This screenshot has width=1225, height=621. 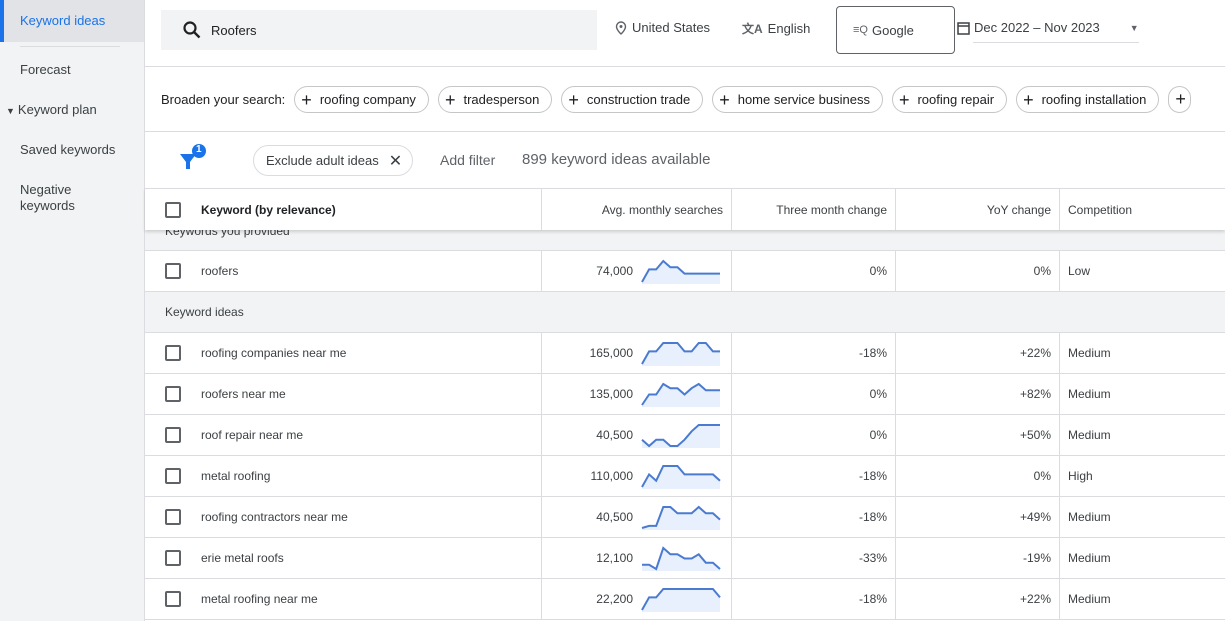 I want to click on calendar-icon, so click(x=963, y=28).